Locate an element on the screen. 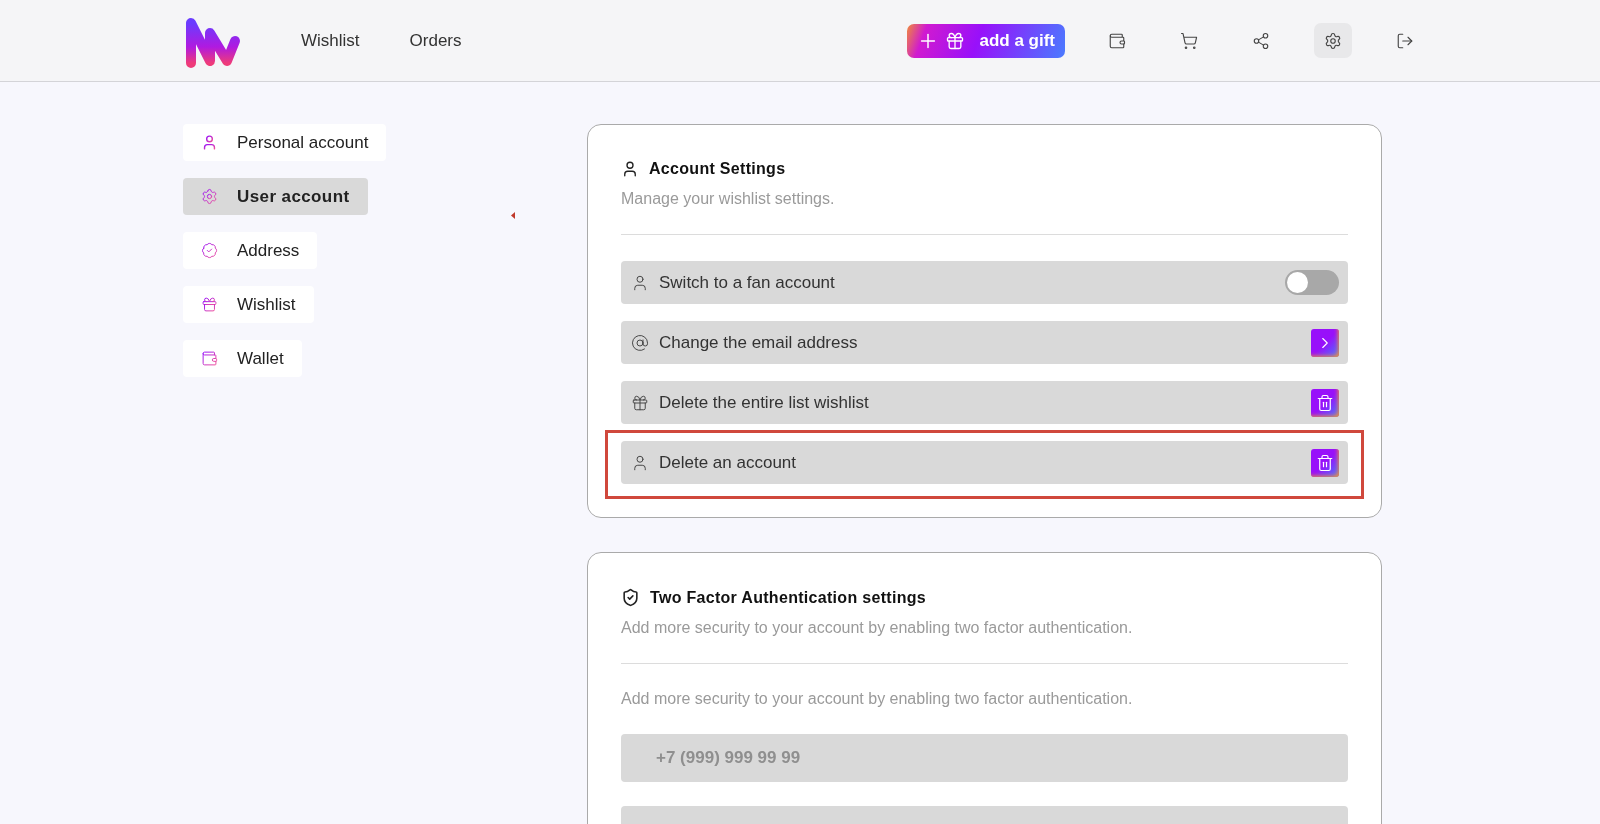 This screenshot has height=824, width=1600. card-title: Two Factor Authentication settings is located at coordinates (788, 597).